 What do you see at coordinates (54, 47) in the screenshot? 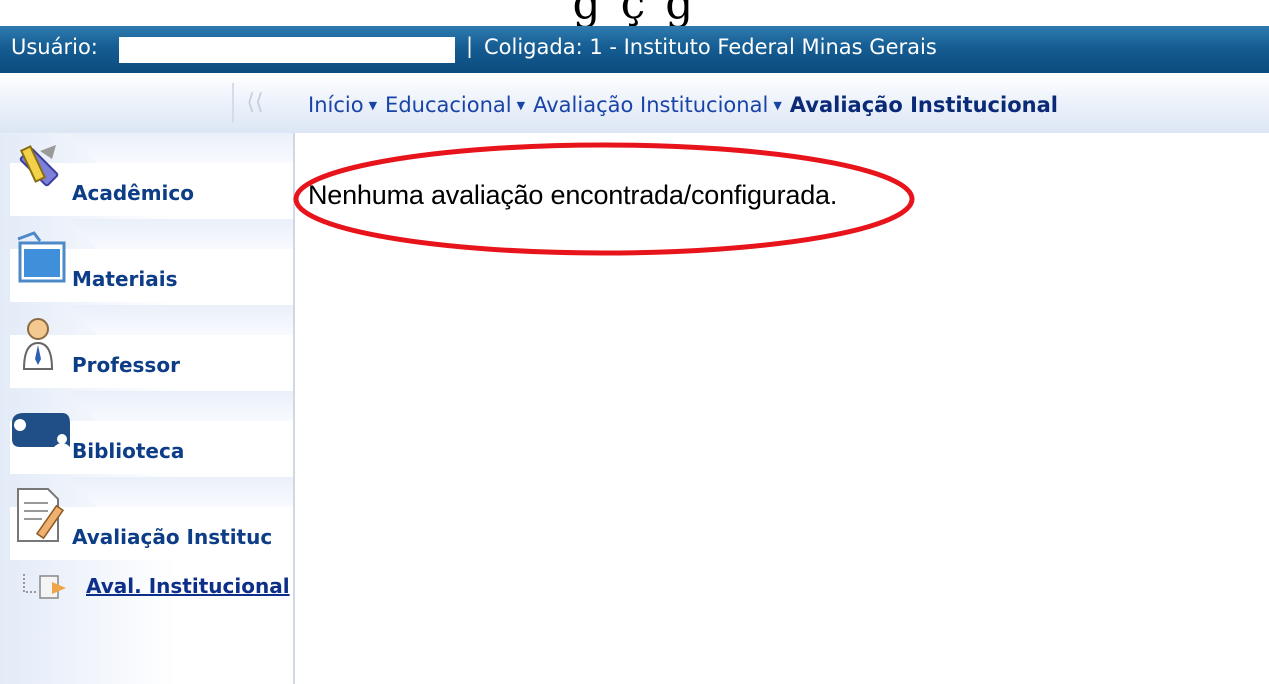
I see `user-label: Usuário:` at bounding box center [54, 47].